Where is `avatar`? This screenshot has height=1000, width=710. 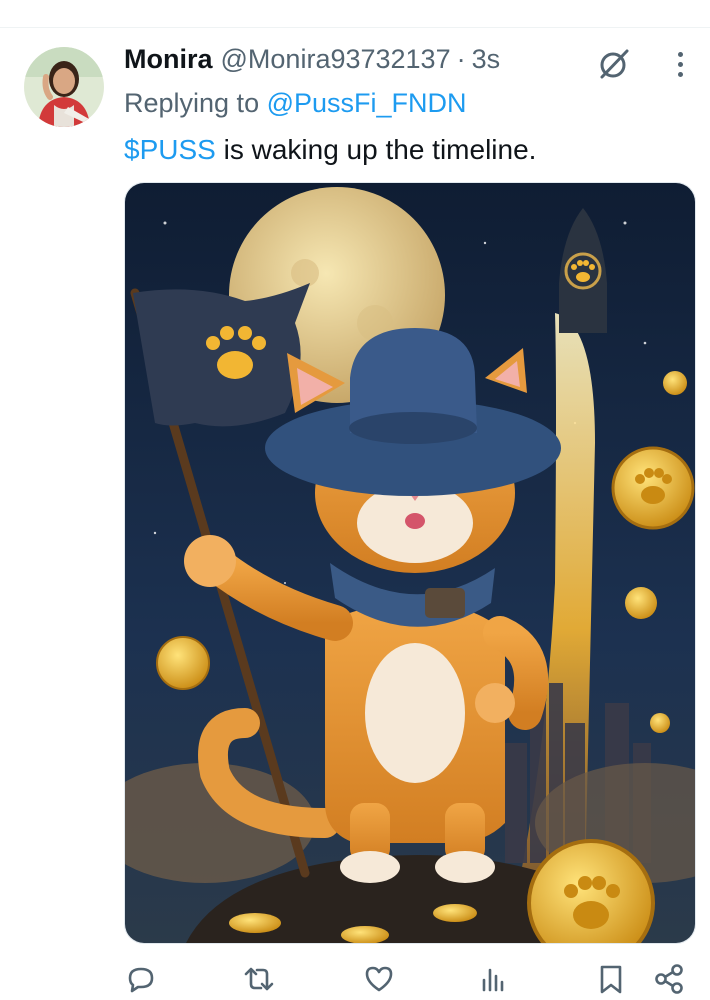 avatar is located at coordinates (64, 87).